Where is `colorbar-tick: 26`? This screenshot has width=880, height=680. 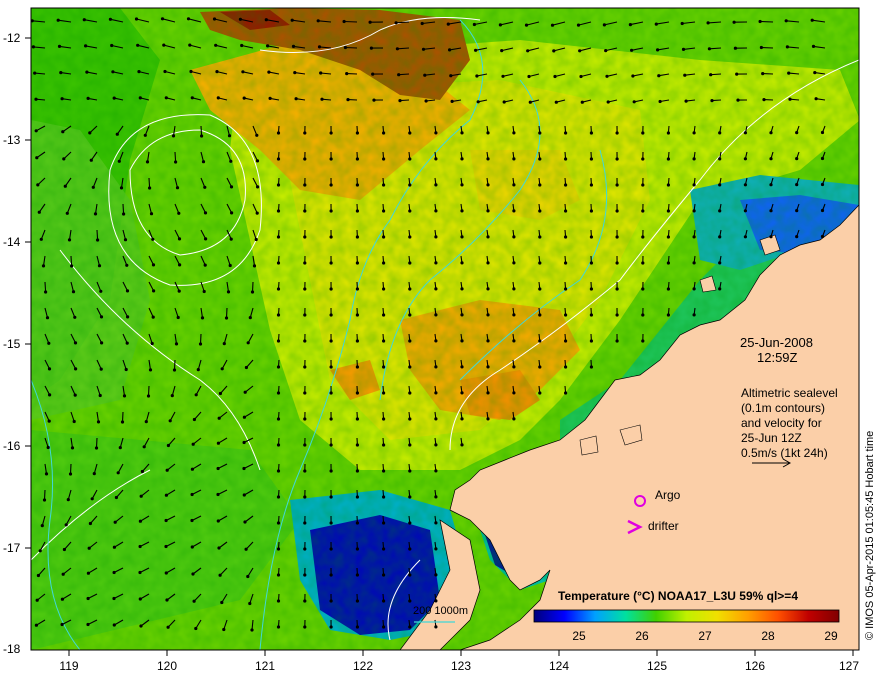 colorbar-tick: 26 is located at coordinates (642, 636).